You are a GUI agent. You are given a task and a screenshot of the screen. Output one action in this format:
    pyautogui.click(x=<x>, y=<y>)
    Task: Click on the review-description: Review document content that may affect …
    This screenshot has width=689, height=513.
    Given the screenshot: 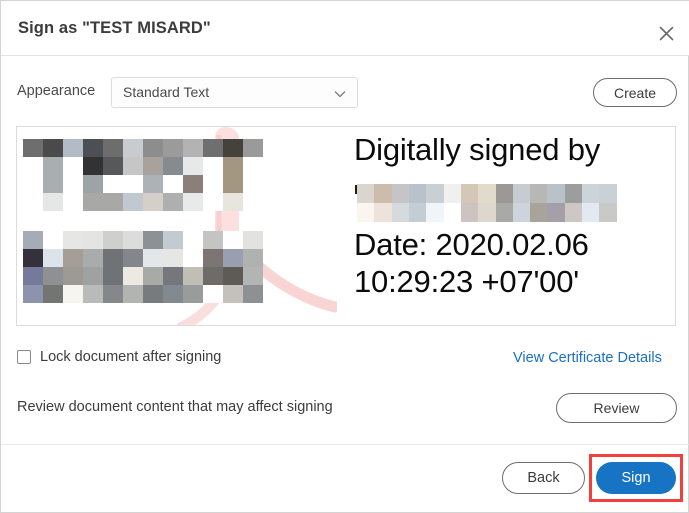 What is the action you would take?
    pyautogui.click(x=175, y=407)
    